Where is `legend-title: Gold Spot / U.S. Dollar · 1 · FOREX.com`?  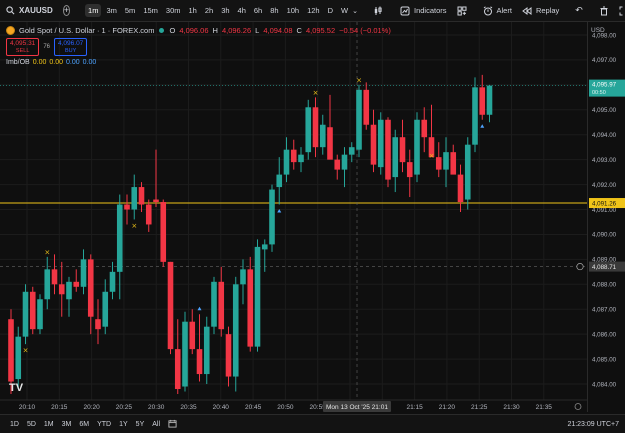 legend-title: Gold Spot / U.S. Dollar · 1 · FOREX.com is located at coordinates (86, 30).